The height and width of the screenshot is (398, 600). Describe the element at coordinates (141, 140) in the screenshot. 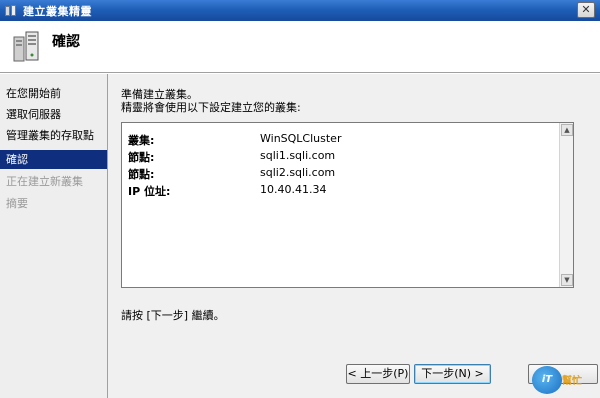

I see `detail-key: 叢集:` at that location.